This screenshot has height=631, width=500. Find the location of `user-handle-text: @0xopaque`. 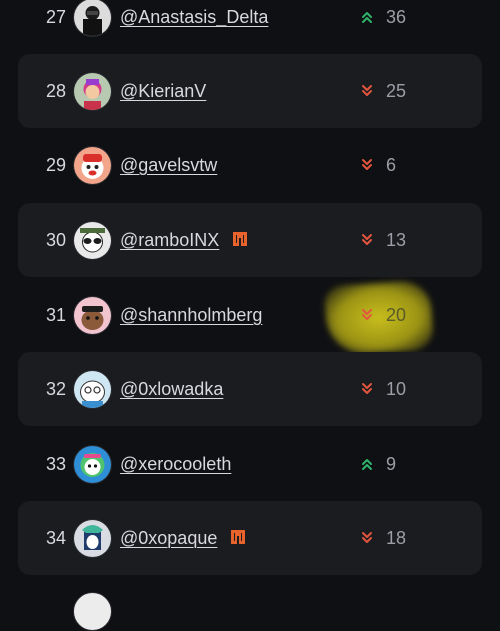

user-handle-text: @0xopaque is located at coordinates (168, 538).